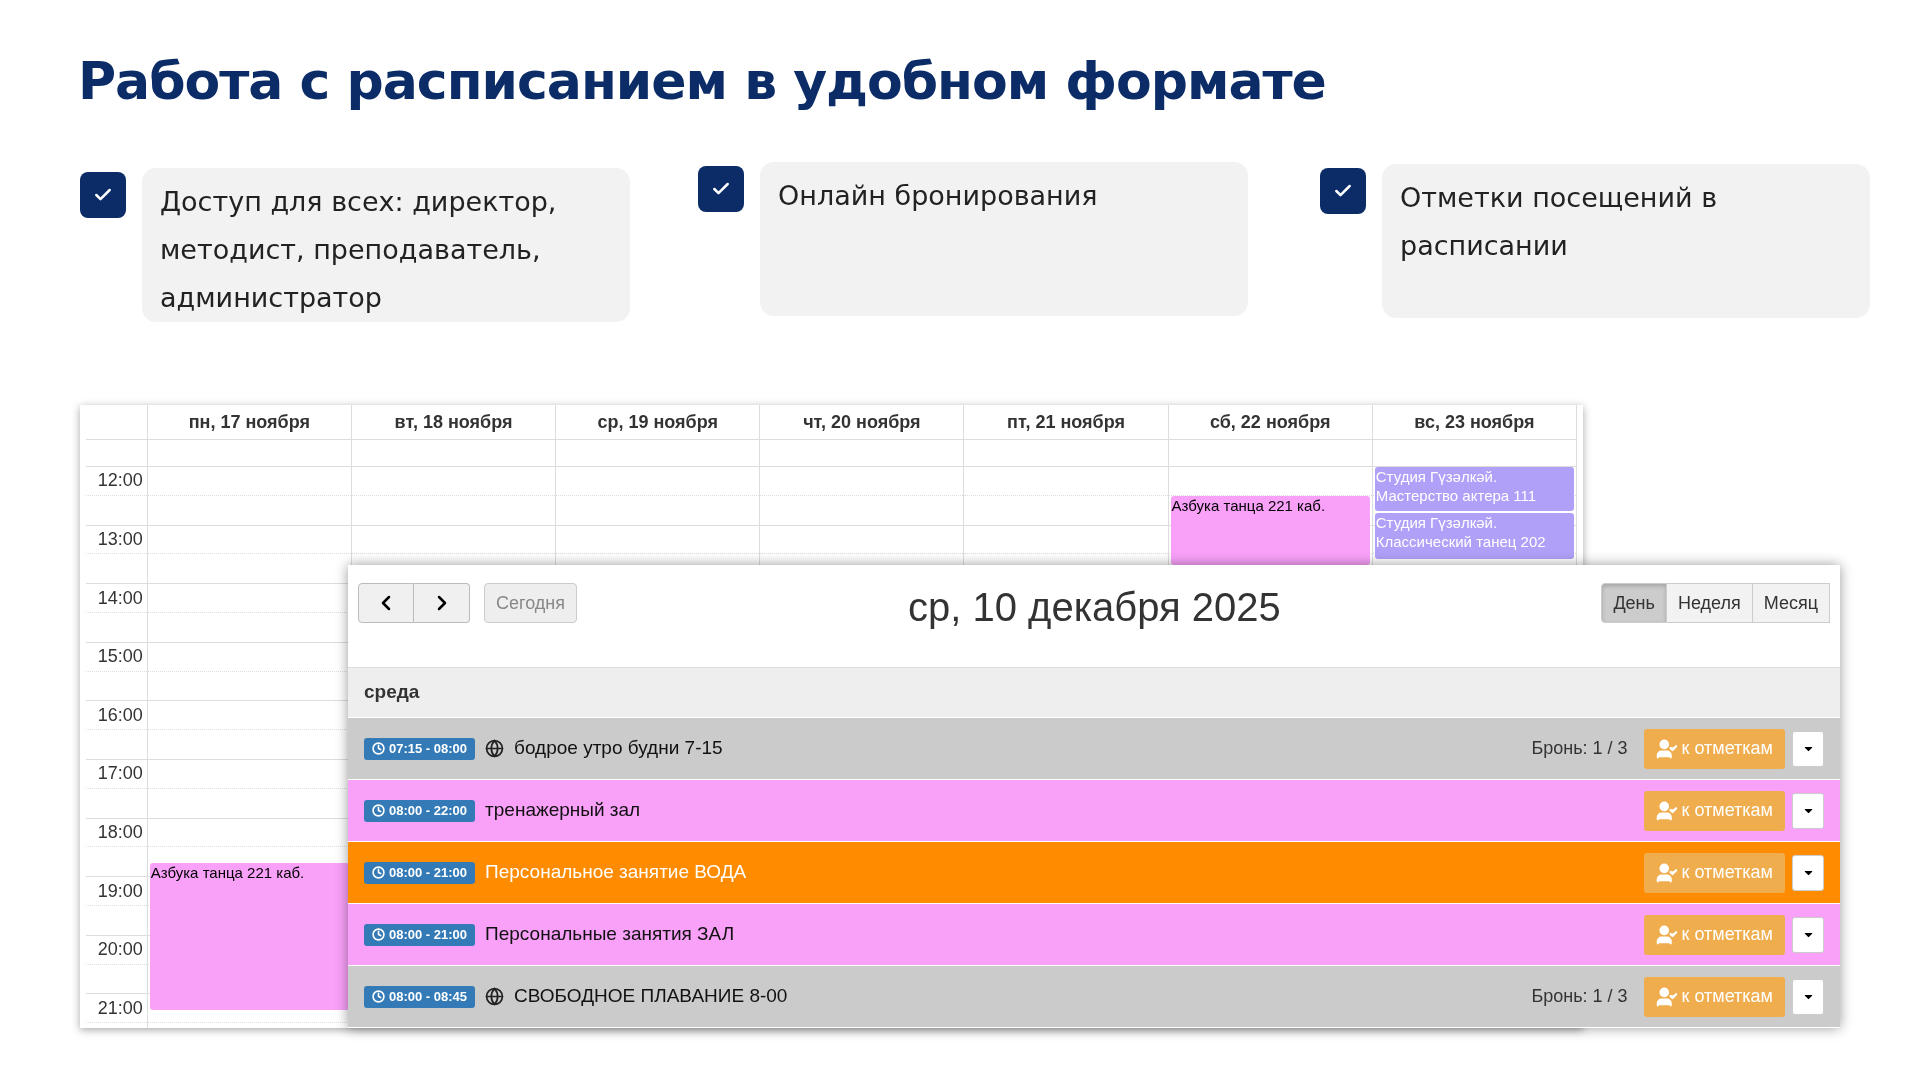  What do you see at coordinates (420, 810) in the screenshot?
I see `time-badge: 08:00 - 22:00` at bounding box center [420, 810].